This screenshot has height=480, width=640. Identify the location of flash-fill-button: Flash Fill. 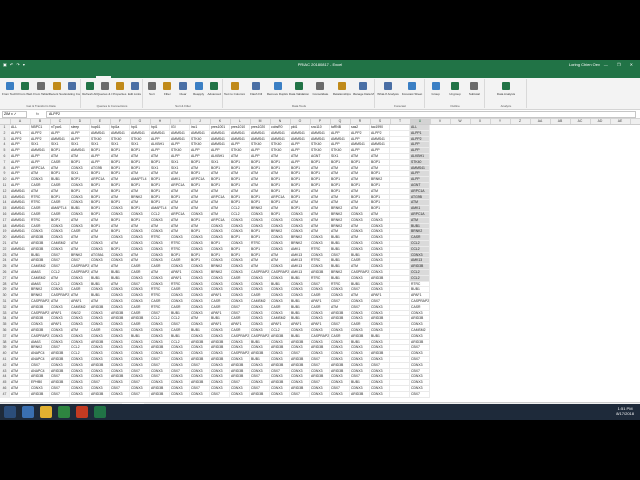
(255, 94).